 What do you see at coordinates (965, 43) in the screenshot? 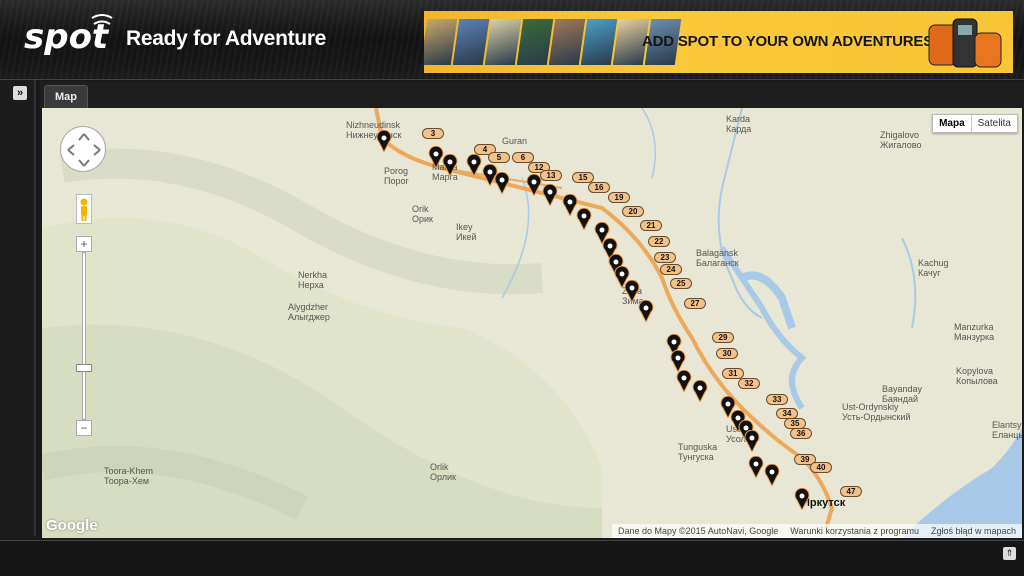
I see `spot-devices-image` at bounding box center [965, 43].